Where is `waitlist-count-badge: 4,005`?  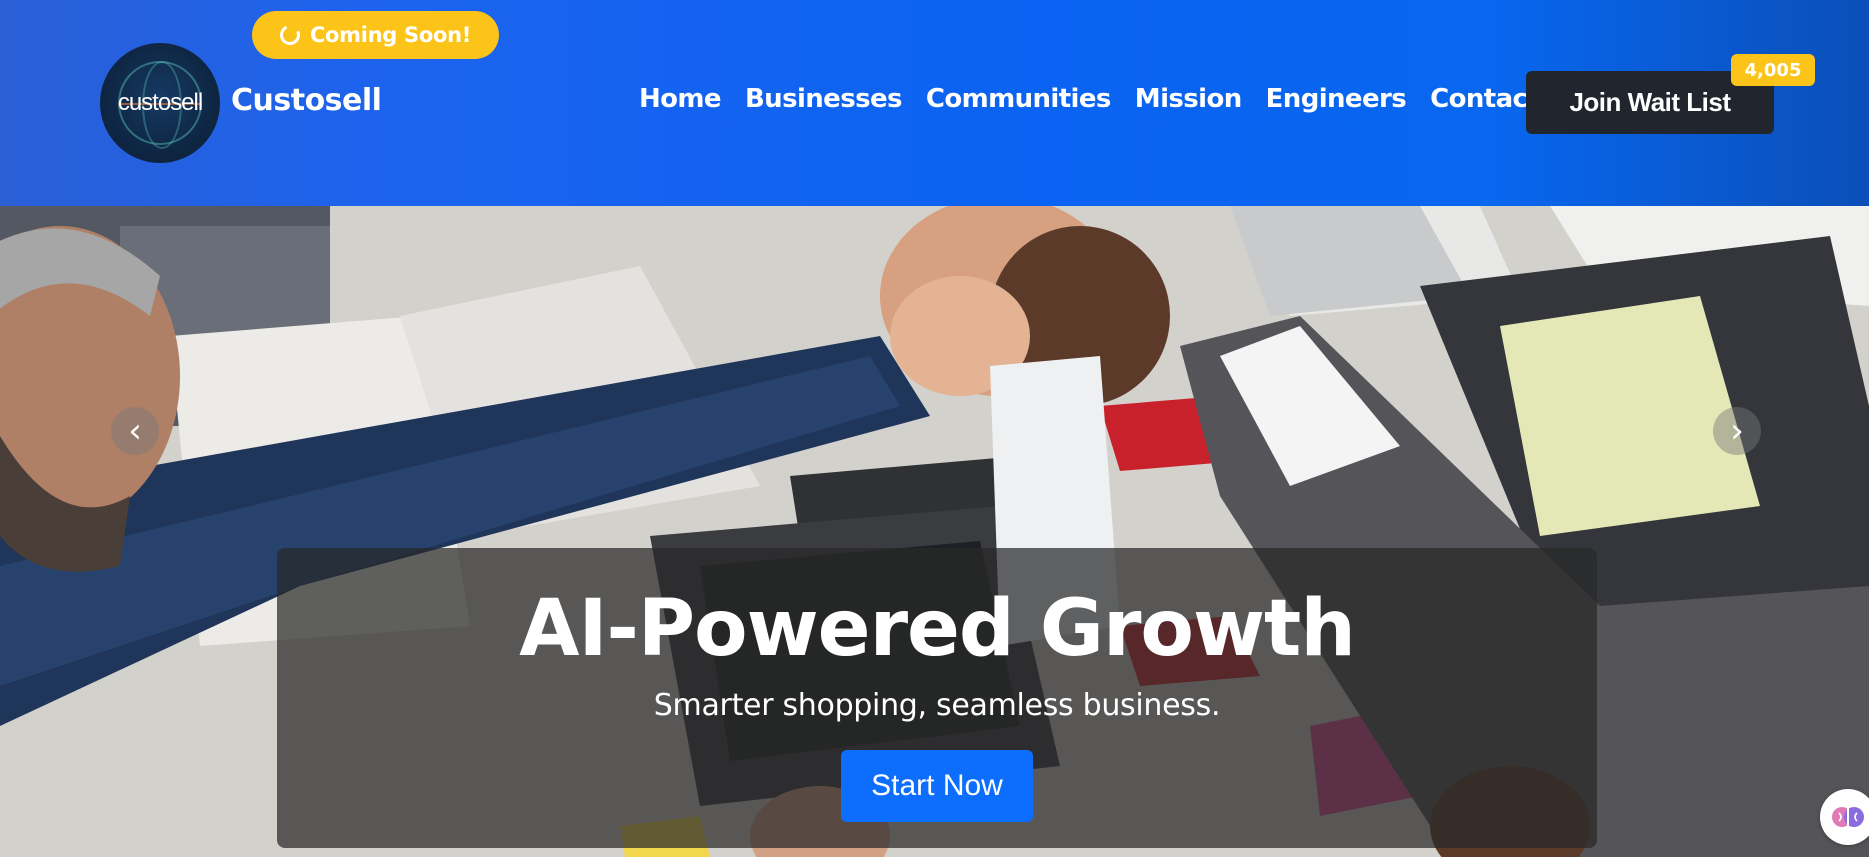 waitlist-count-badge: 4,005 is located at coordinates (1773, 70).